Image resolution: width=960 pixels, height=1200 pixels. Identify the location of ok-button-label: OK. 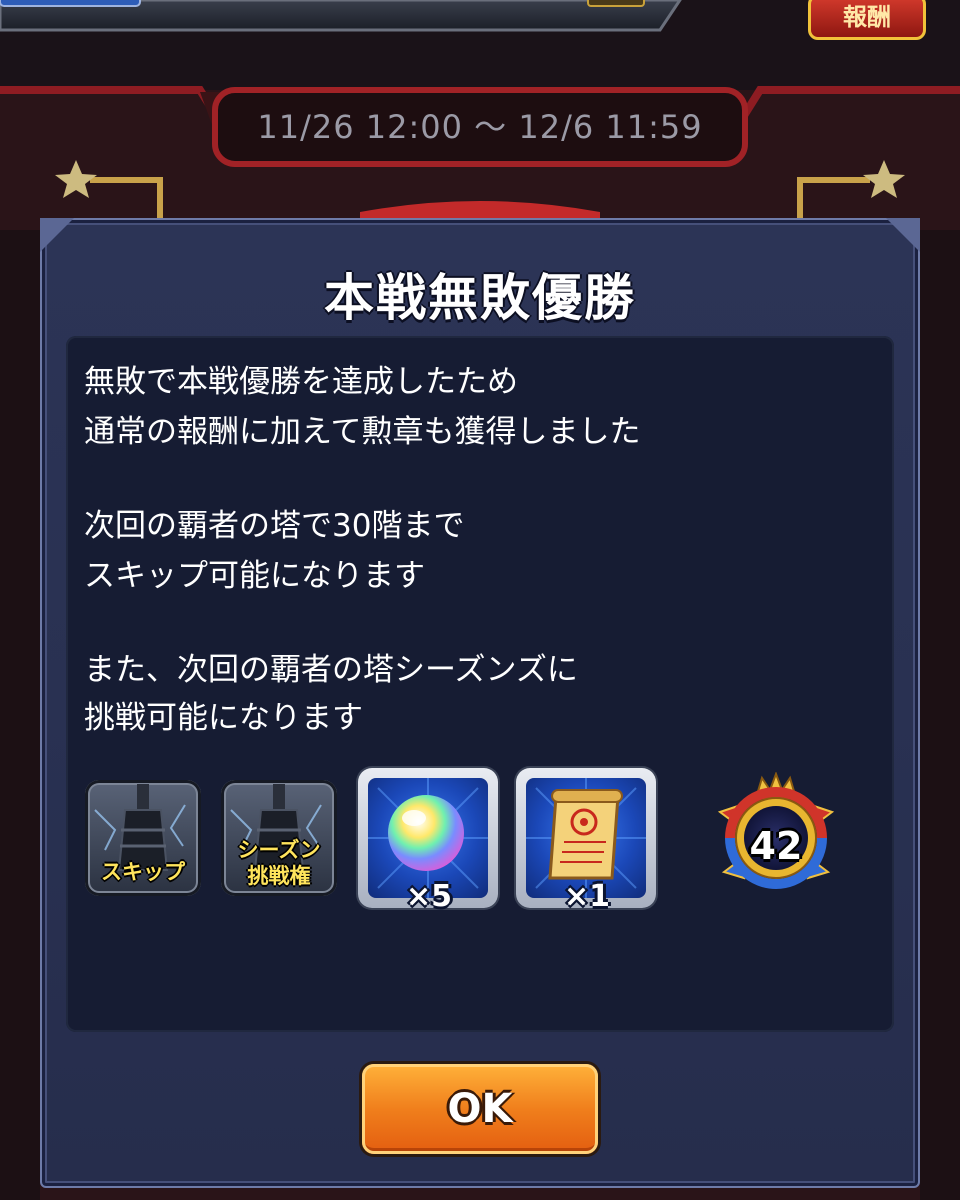
(480, 1109).